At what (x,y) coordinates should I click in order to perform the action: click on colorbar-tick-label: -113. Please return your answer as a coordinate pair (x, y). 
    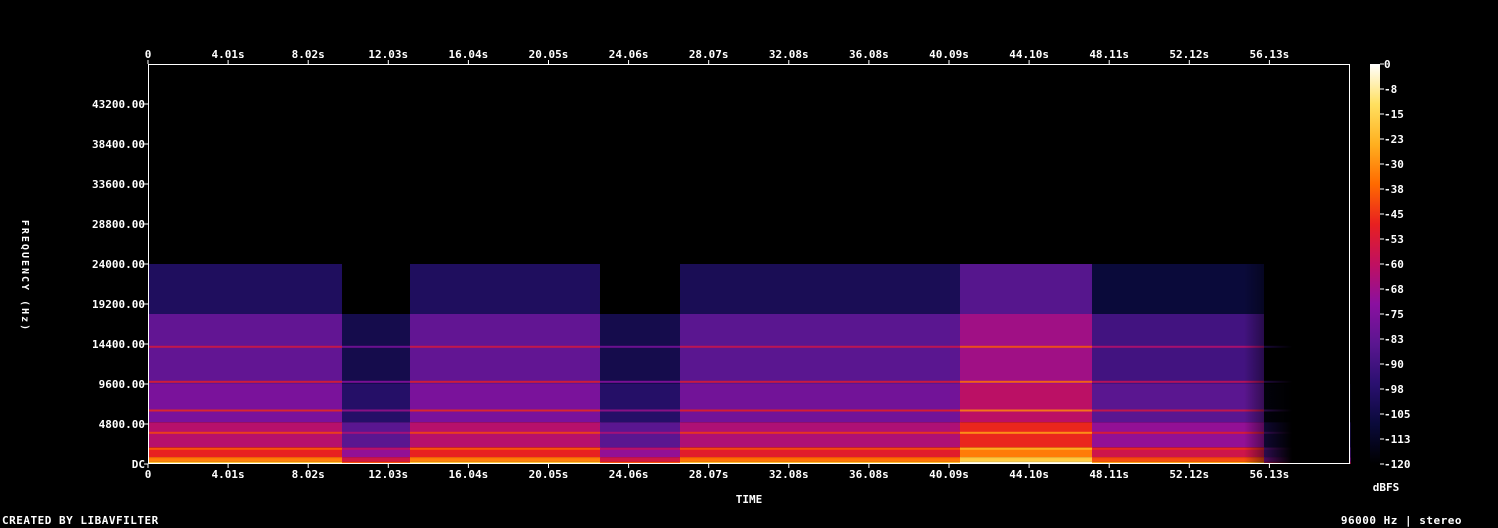
    Looking at the image, I should click on (1397, 439).